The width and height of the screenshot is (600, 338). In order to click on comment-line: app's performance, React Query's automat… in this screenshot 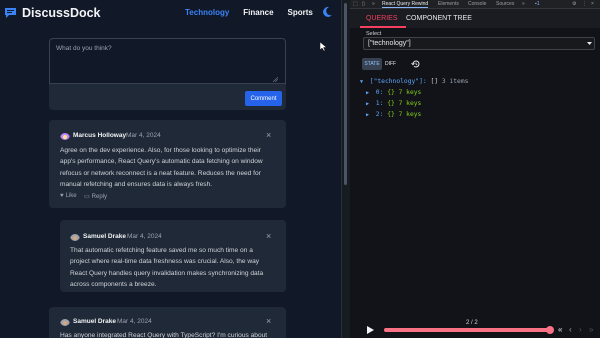, I will do `click(161, 162)`.